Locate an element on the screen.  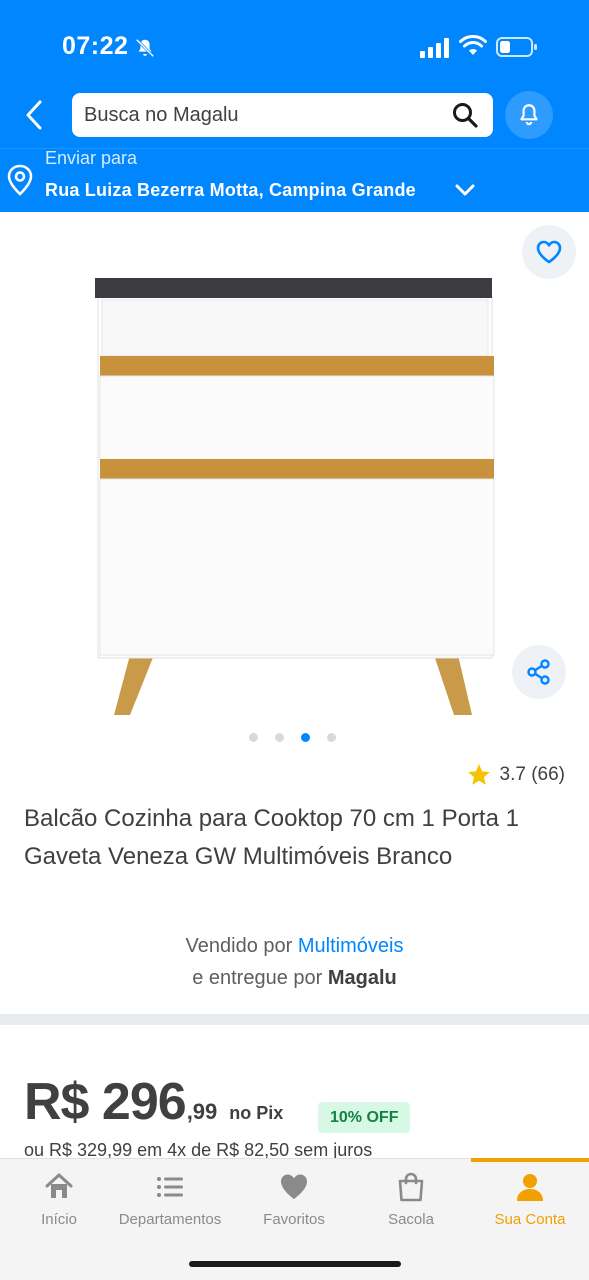
notifications-button is located at coordinates (529, 115).